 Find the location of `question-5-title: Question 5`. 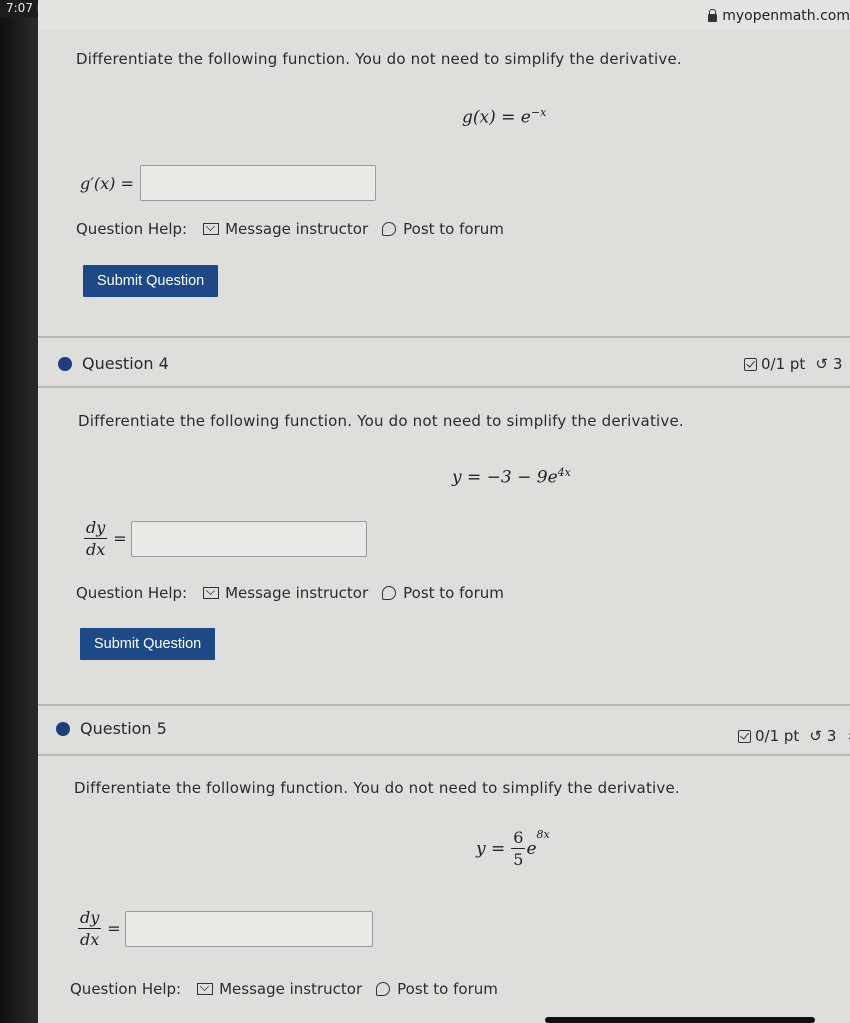

question-5-title: Question 5 is located at coordinates (123, 728).